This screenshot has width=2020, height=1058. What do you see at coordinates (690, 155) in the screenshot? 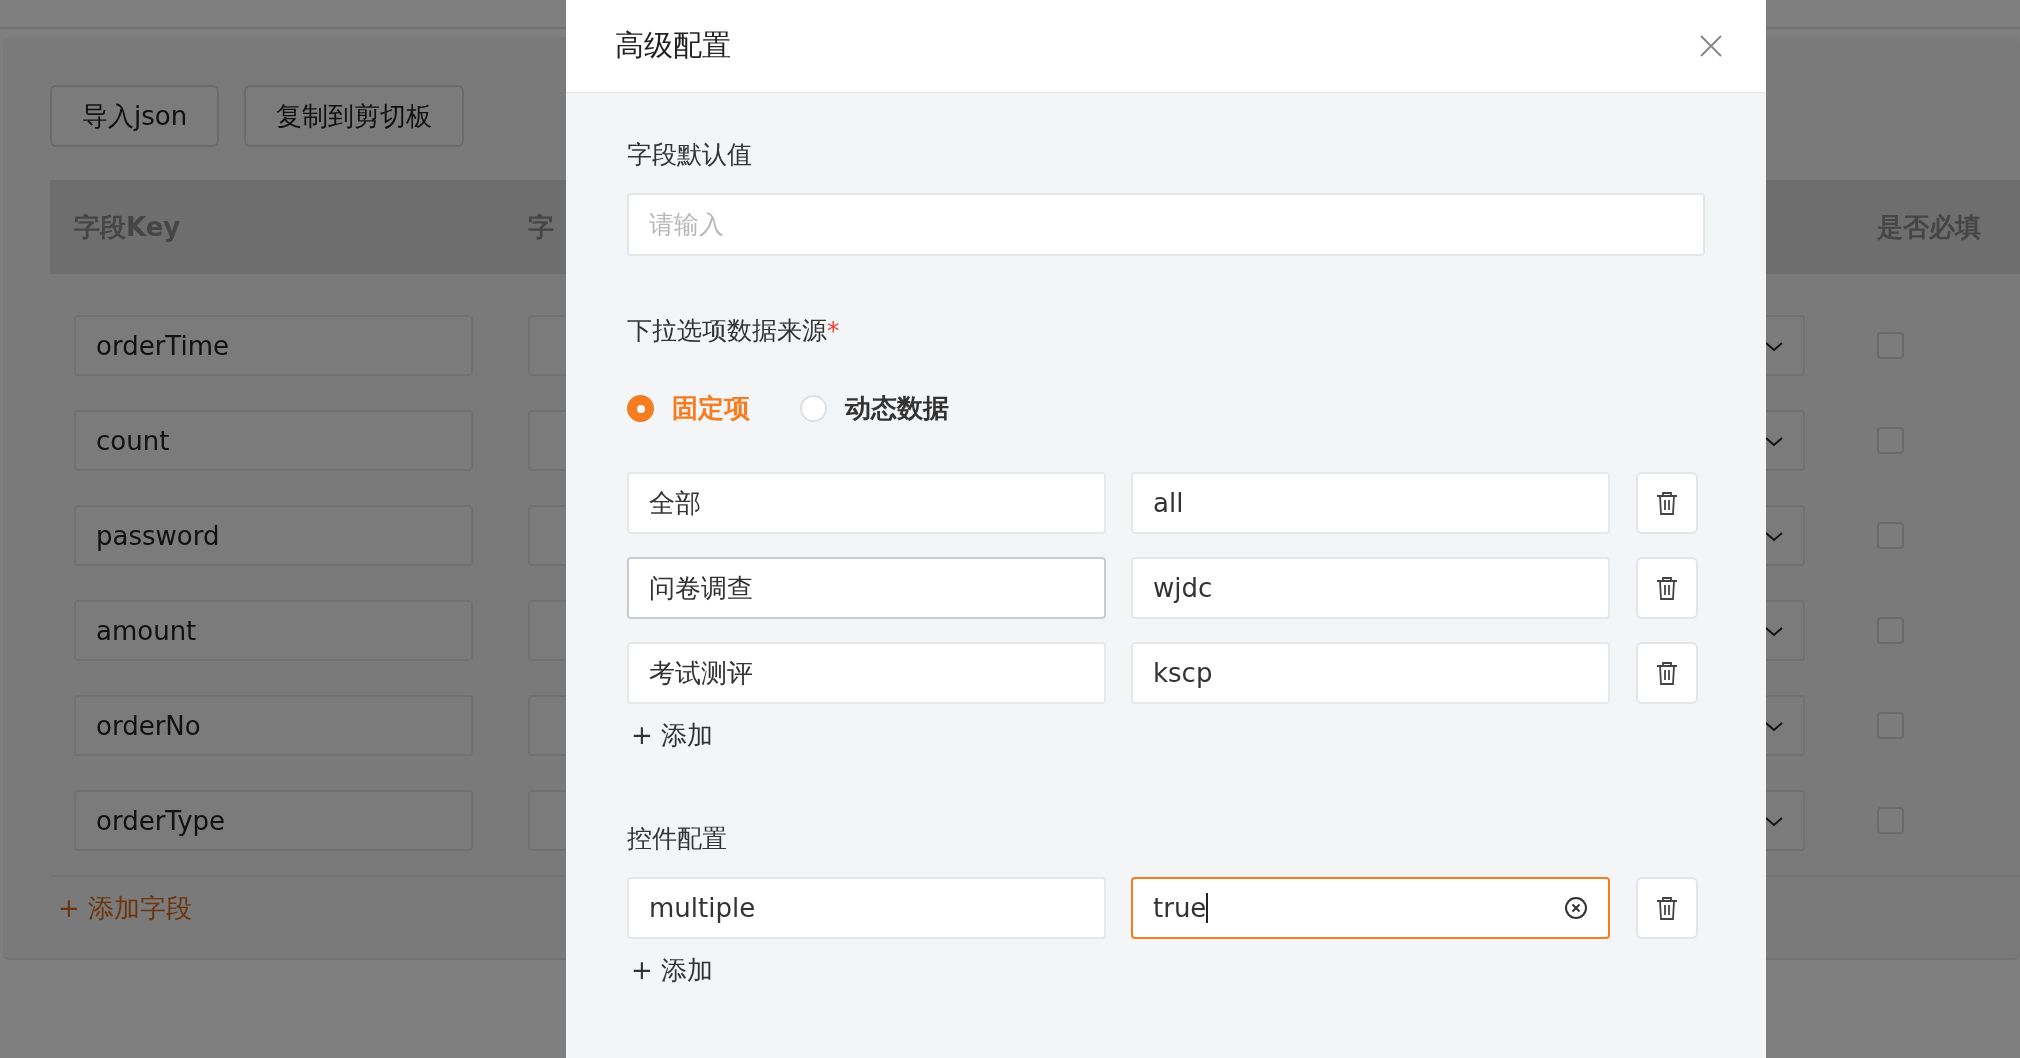
I see `field-label: 字段默认值` at bounding box center [690, 155].